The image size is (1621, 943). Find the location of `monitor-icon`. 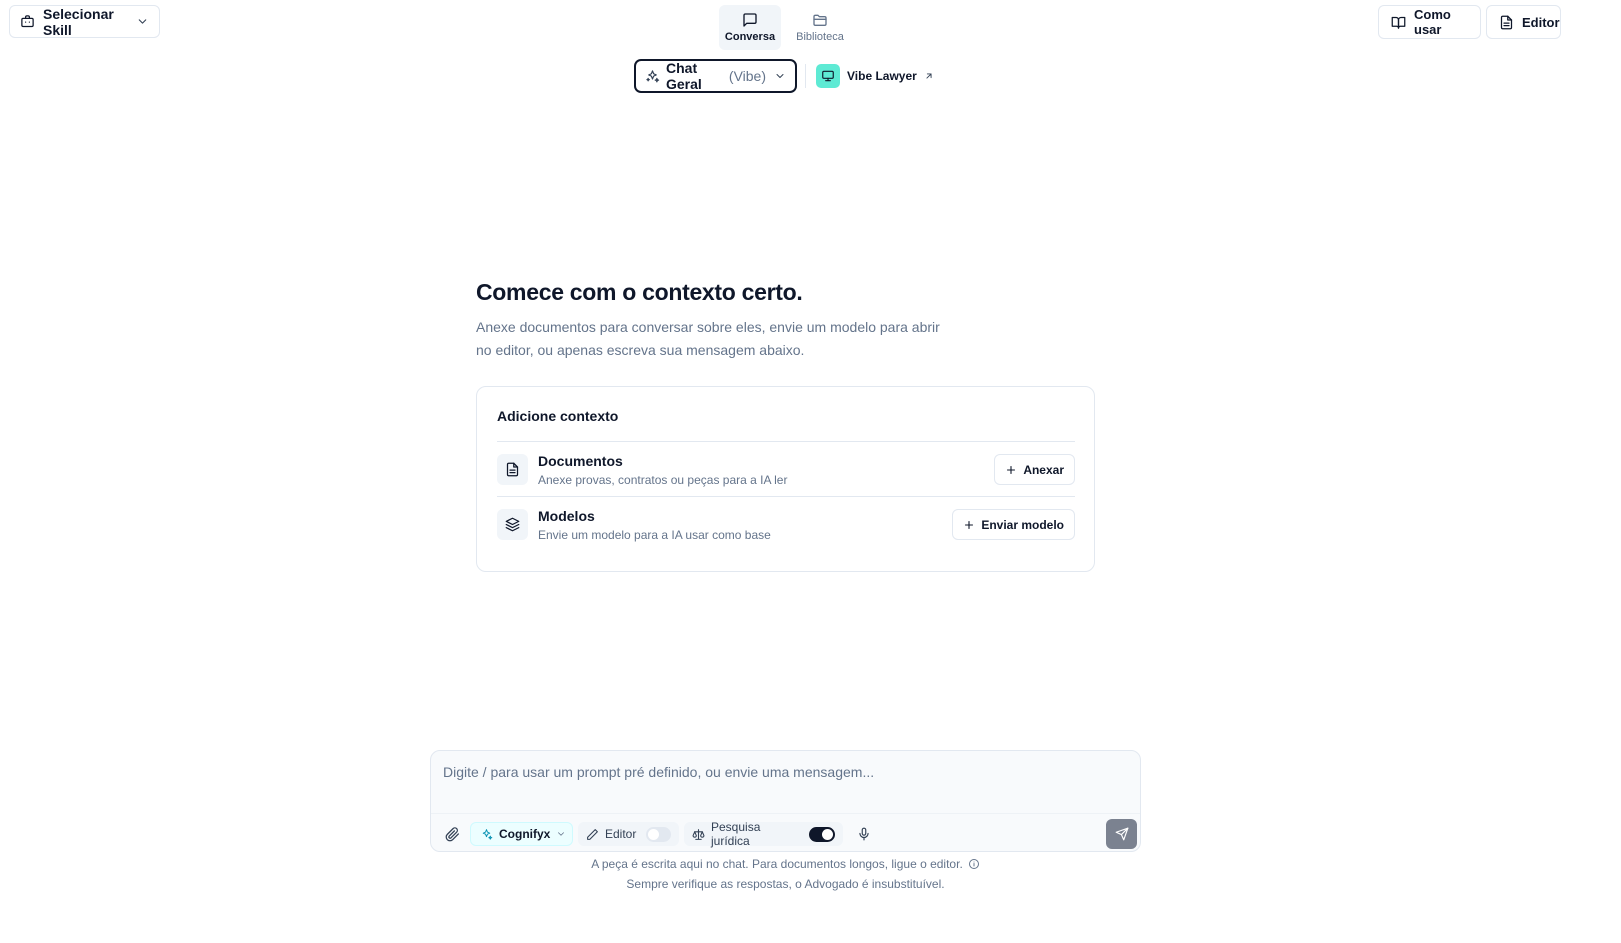

monitor-icon is located at coordinates (828, 76).